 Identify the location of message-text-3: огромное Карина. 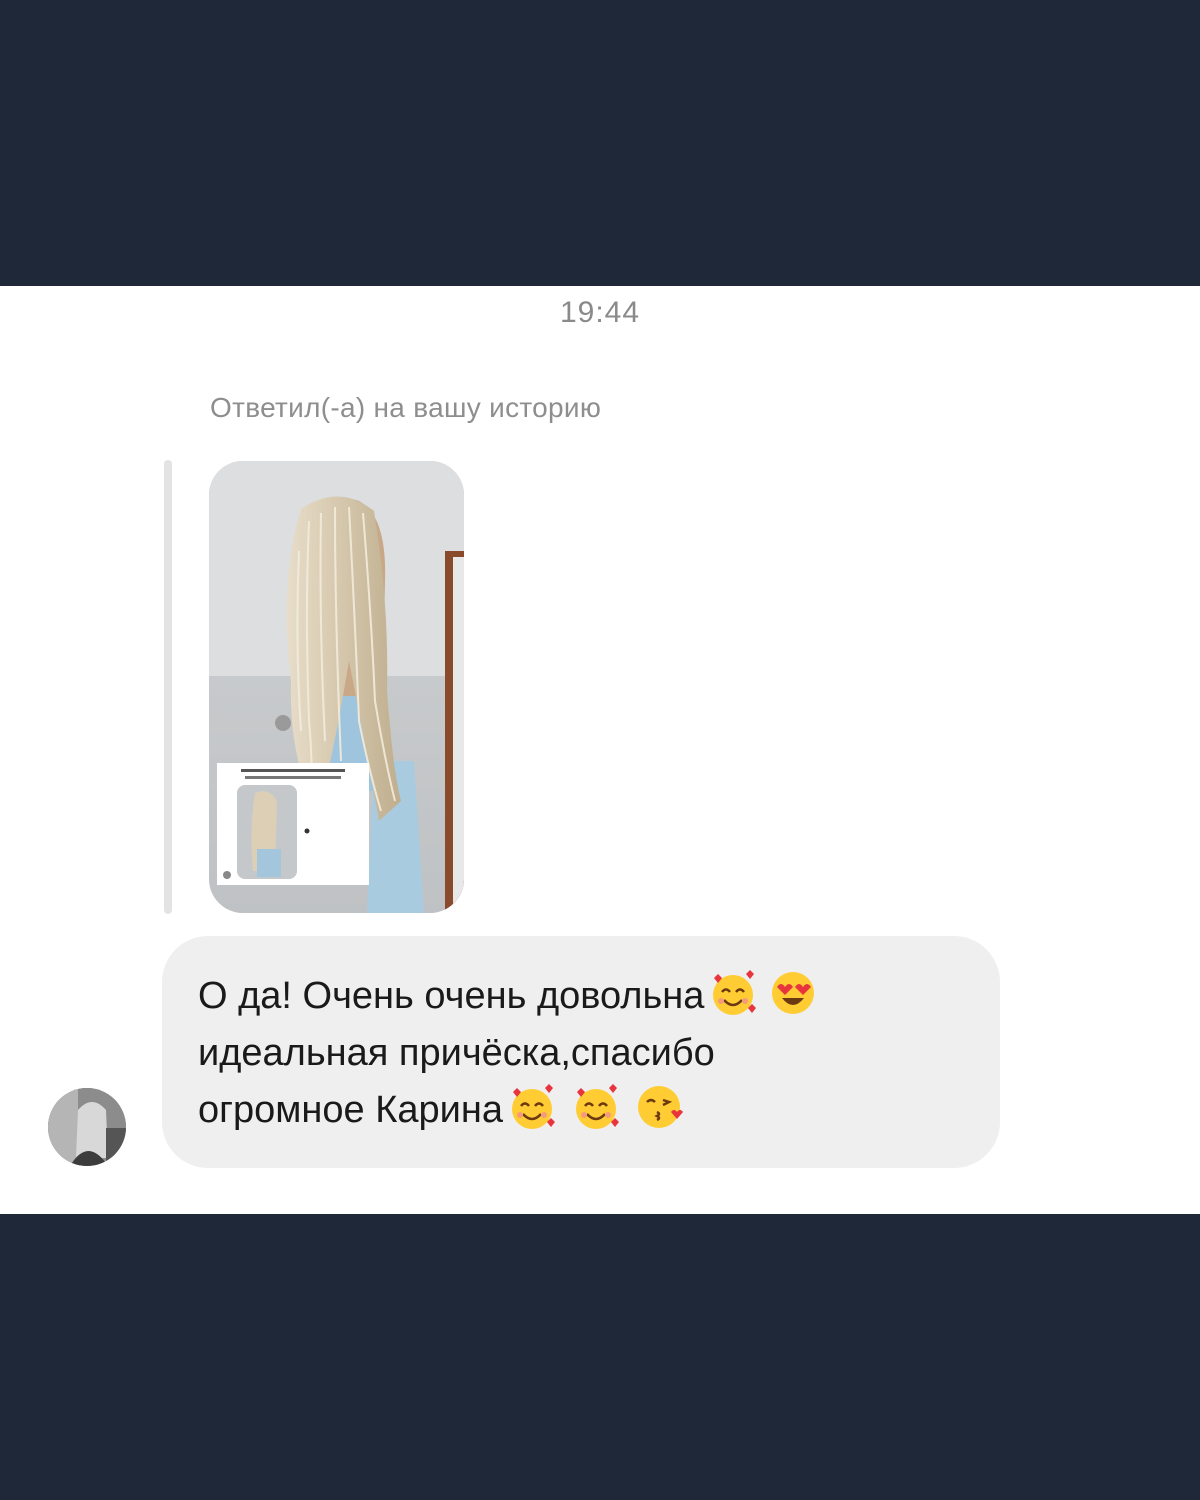
(350, 1110).